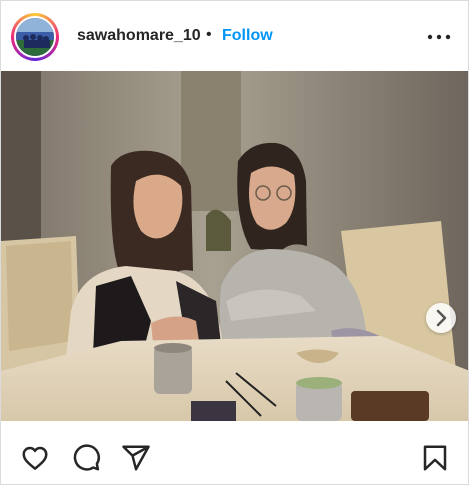  I want to click on share-icon, so click(136, 458).